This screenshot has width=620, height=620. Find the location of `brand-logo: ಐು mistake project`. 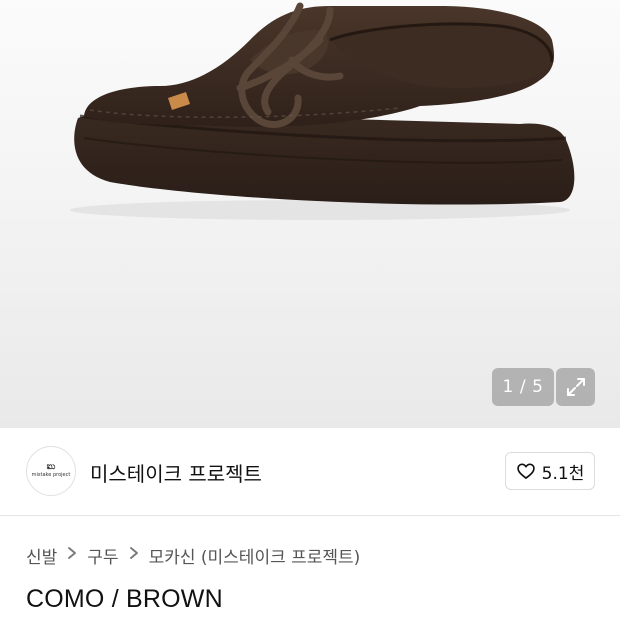

brand-logo: ಐು mistake project is located at coordinates (51, 471).